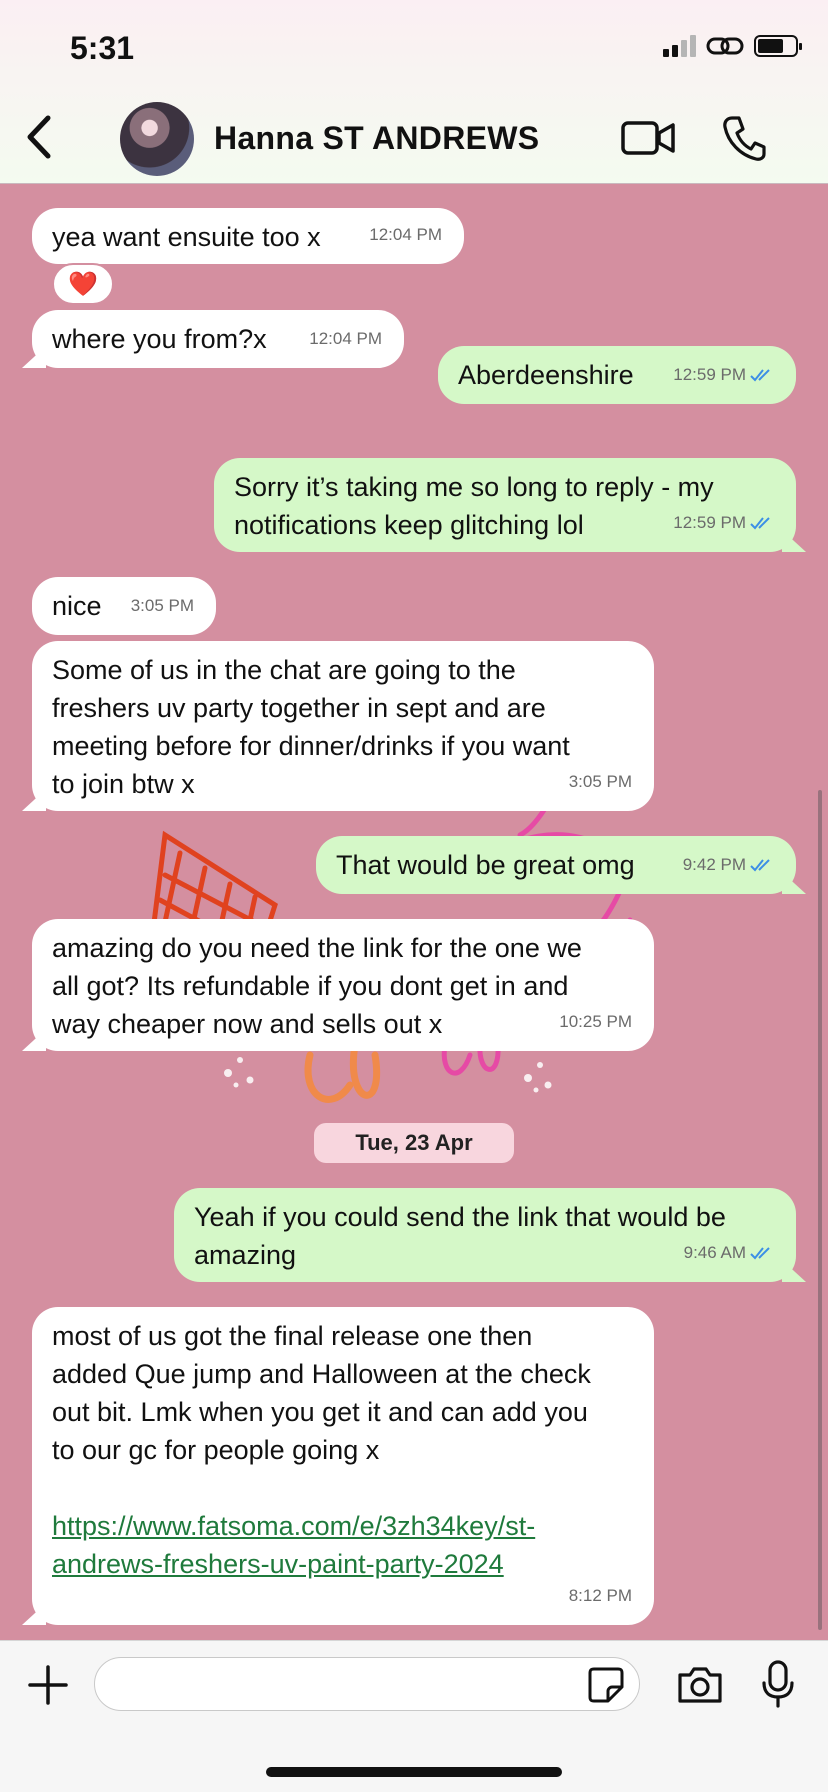  I want to click on message-time: 9:42 PM, so click(728, 865).